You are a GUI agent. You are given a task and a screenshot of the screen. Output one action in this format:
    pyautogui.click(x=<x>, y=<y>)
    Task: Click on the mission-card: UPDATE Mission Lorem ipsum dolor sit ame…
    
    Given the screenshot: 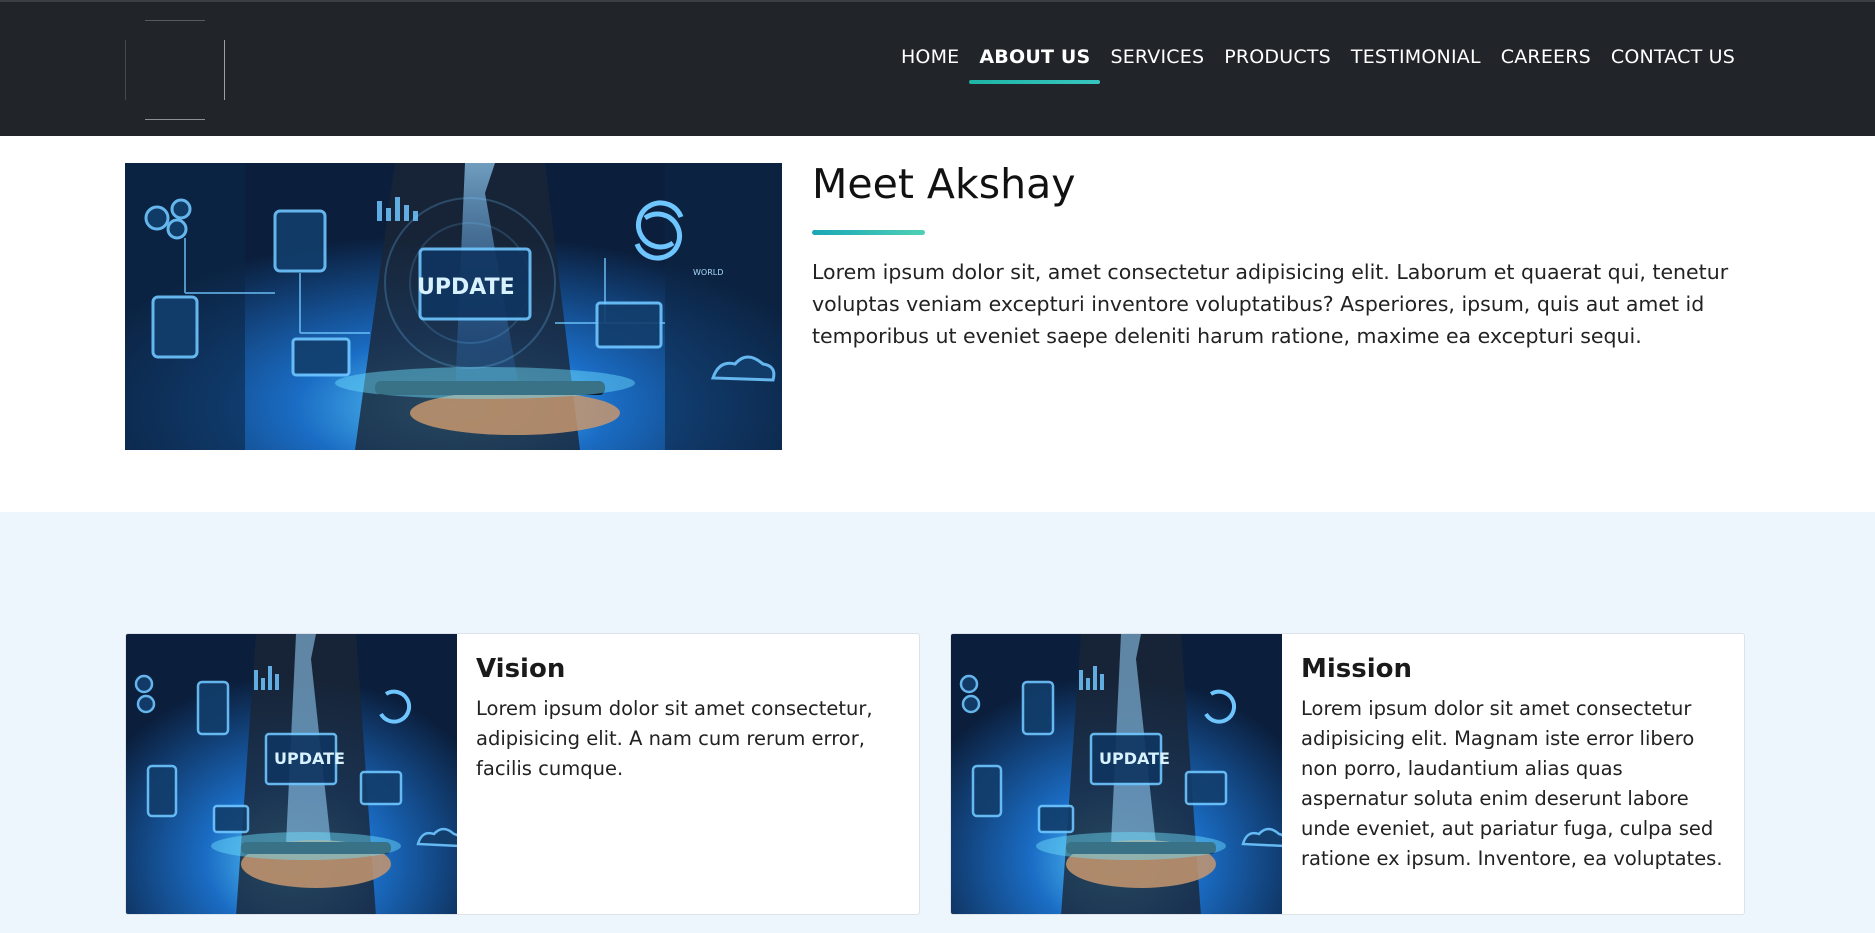 What is the action you would take?
    pyautogui.click(x=1347, y=774)
    